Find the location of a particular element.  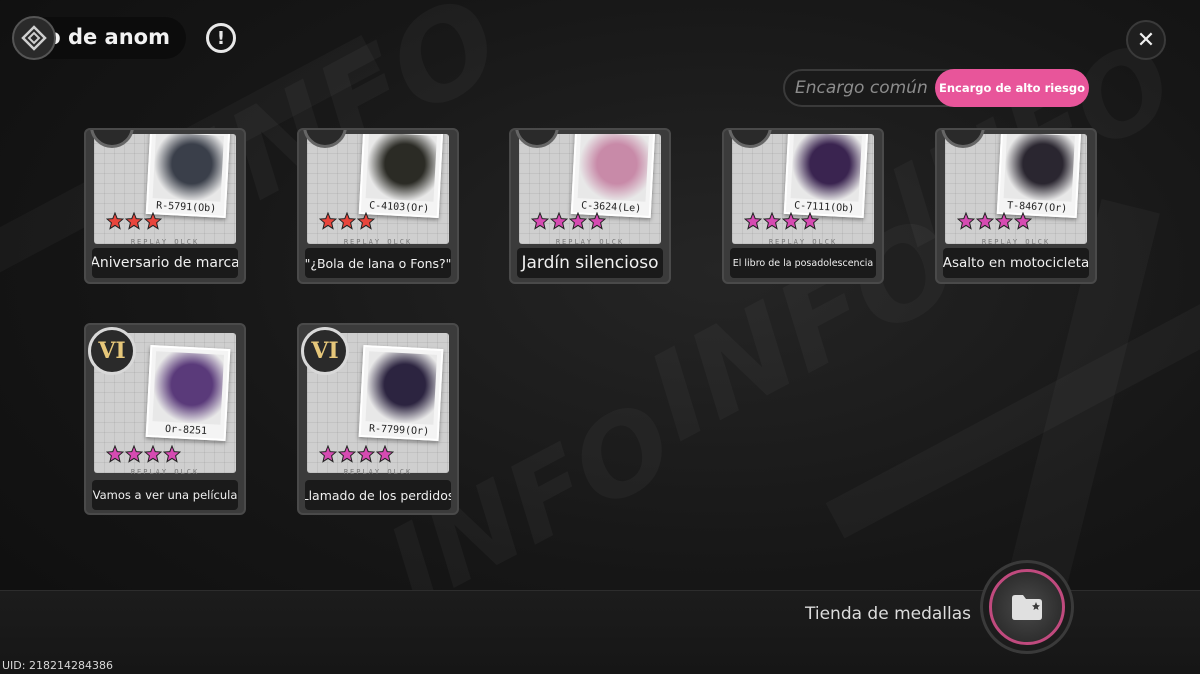

commission-card: C-3624(Le) REPLAY OLCK Jardín silencioso is located at coordinates (590, 206).